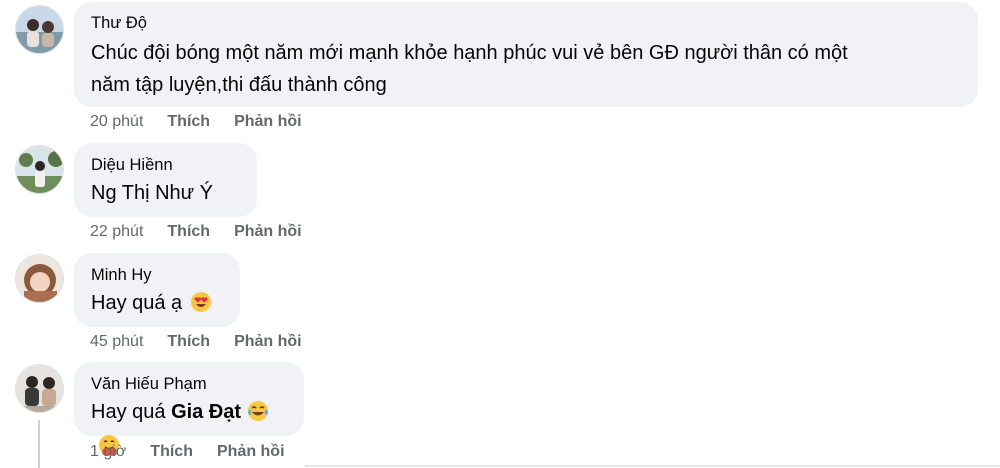  I want to click on heart-eyes-emoji-icon, so click(201, 307).